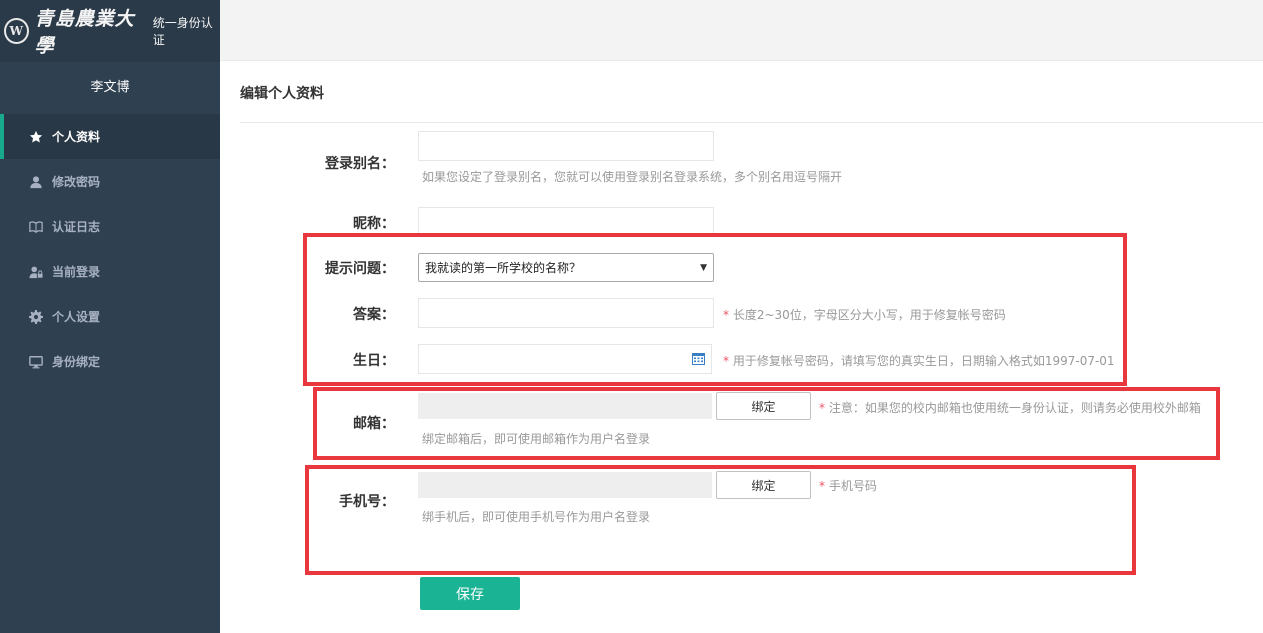 The width and height of the screenshot is (1263, 633). I want to click on alias-help-text: 如果您设定了登录别名，您就可以使用登录别名登录系统，多个别名用逗号隔开, so click(632, 177).